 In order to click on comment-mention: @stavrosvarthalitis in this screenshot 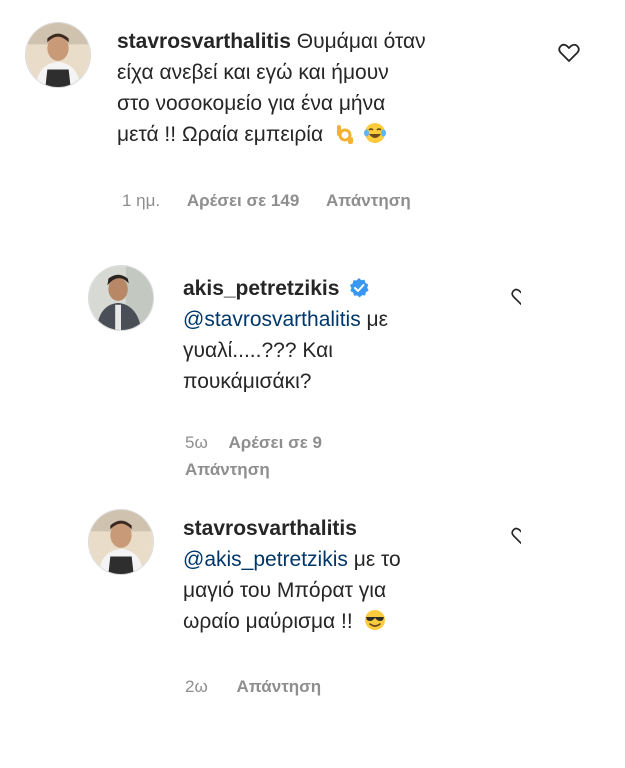, I will do `click(272, 319)`.